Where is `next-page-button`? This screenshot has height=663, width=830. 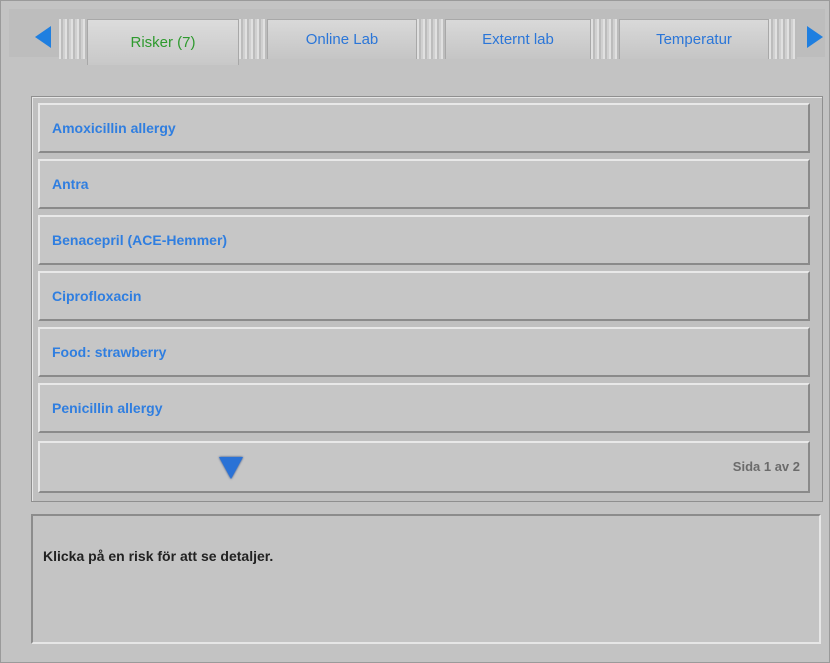 next-page-button is located at coordinates (231, 468).